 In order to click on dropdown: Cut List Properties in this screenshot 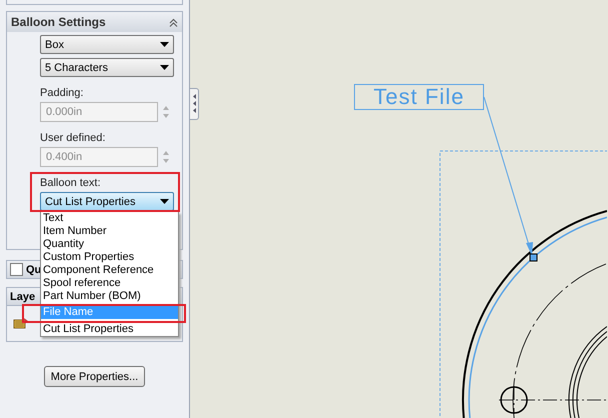, I will do `click(107, 201)`.